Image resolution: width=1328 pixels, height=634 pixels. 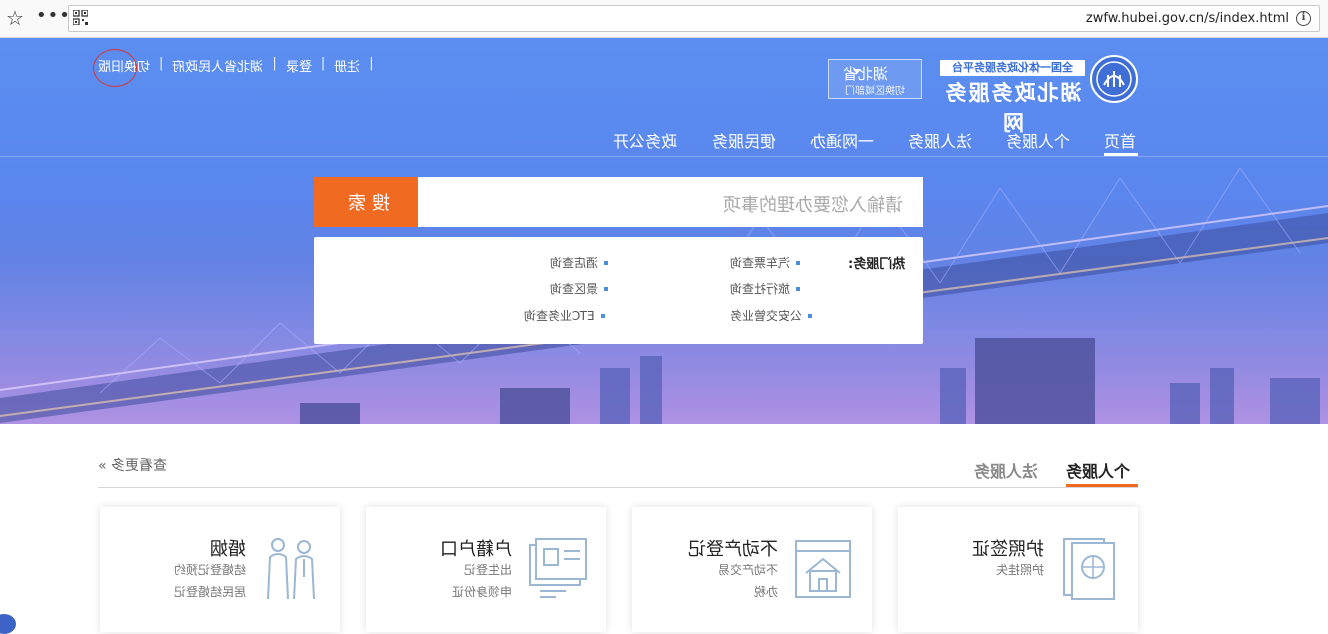 I want to click on nav-corporate-services: 法人服务, so click(x=940, y=140).